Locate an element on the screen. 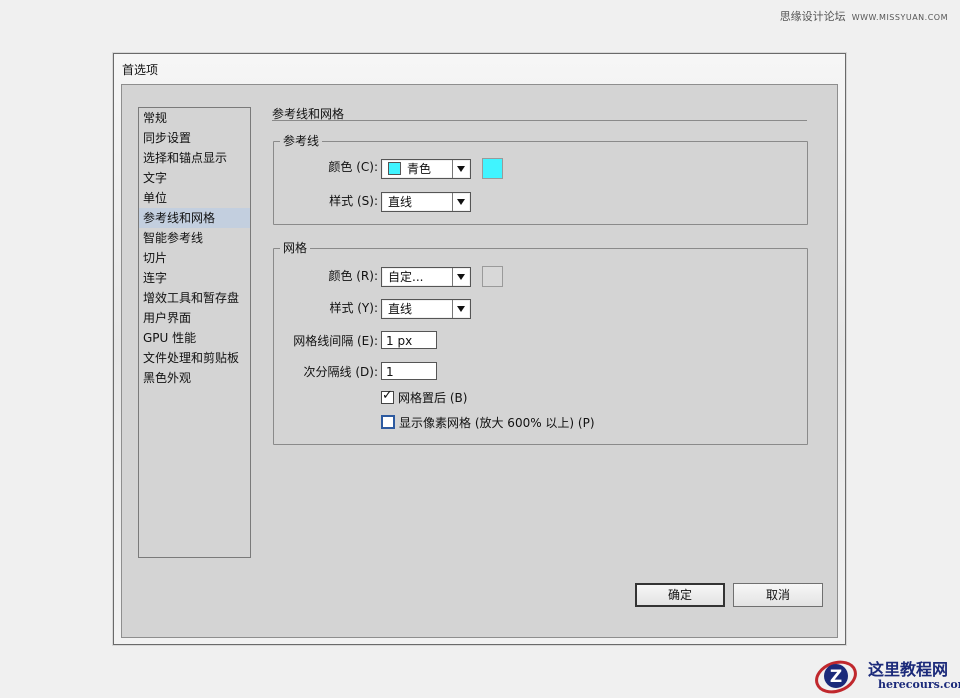  category-item: 同步设置 is located at coordinates (194, 138).